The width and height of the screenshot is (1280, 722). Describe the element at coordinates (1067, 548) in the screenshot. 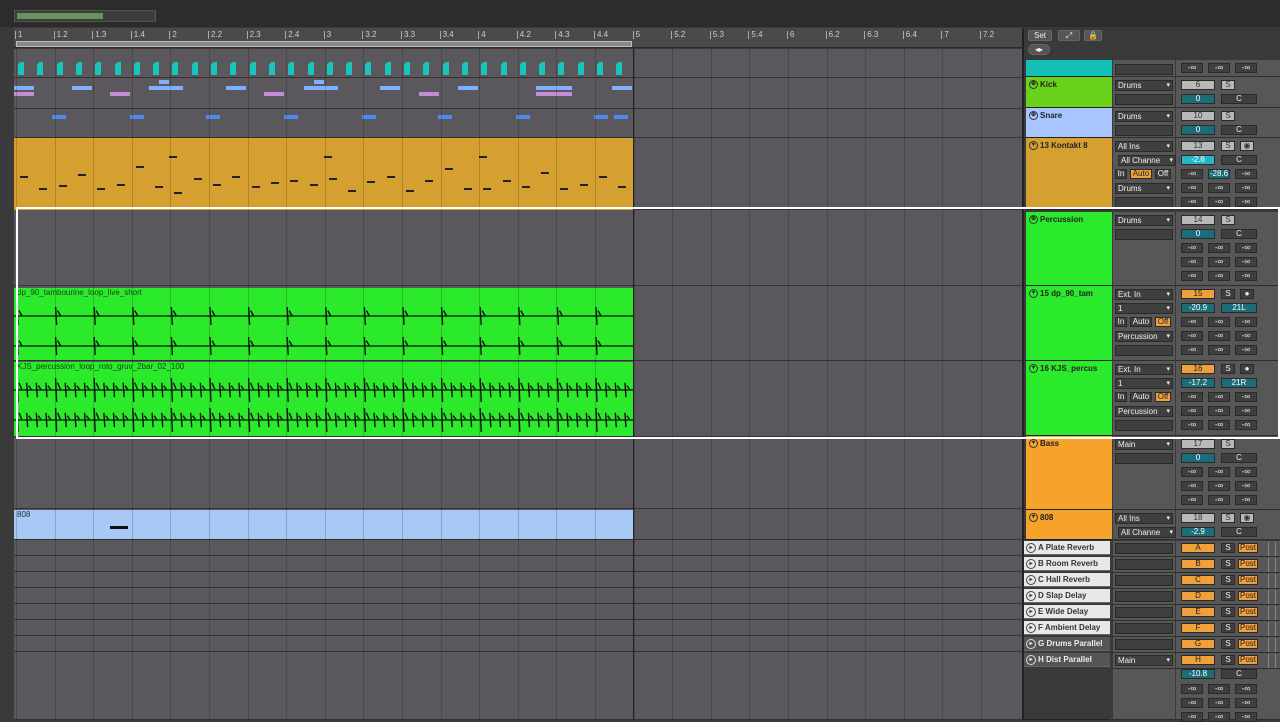

I see `return-track-a: A Plate Reverb ▸` at that location.